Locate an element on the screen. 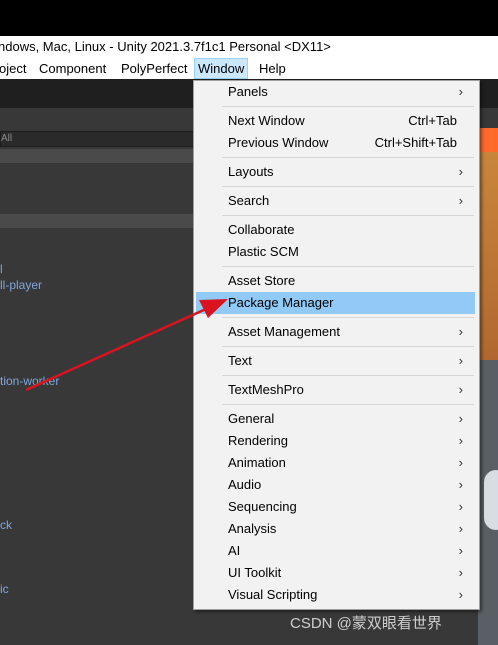 This screenshot has height=645, width=498. arrow-shaft is located at coordinates (116, 349).